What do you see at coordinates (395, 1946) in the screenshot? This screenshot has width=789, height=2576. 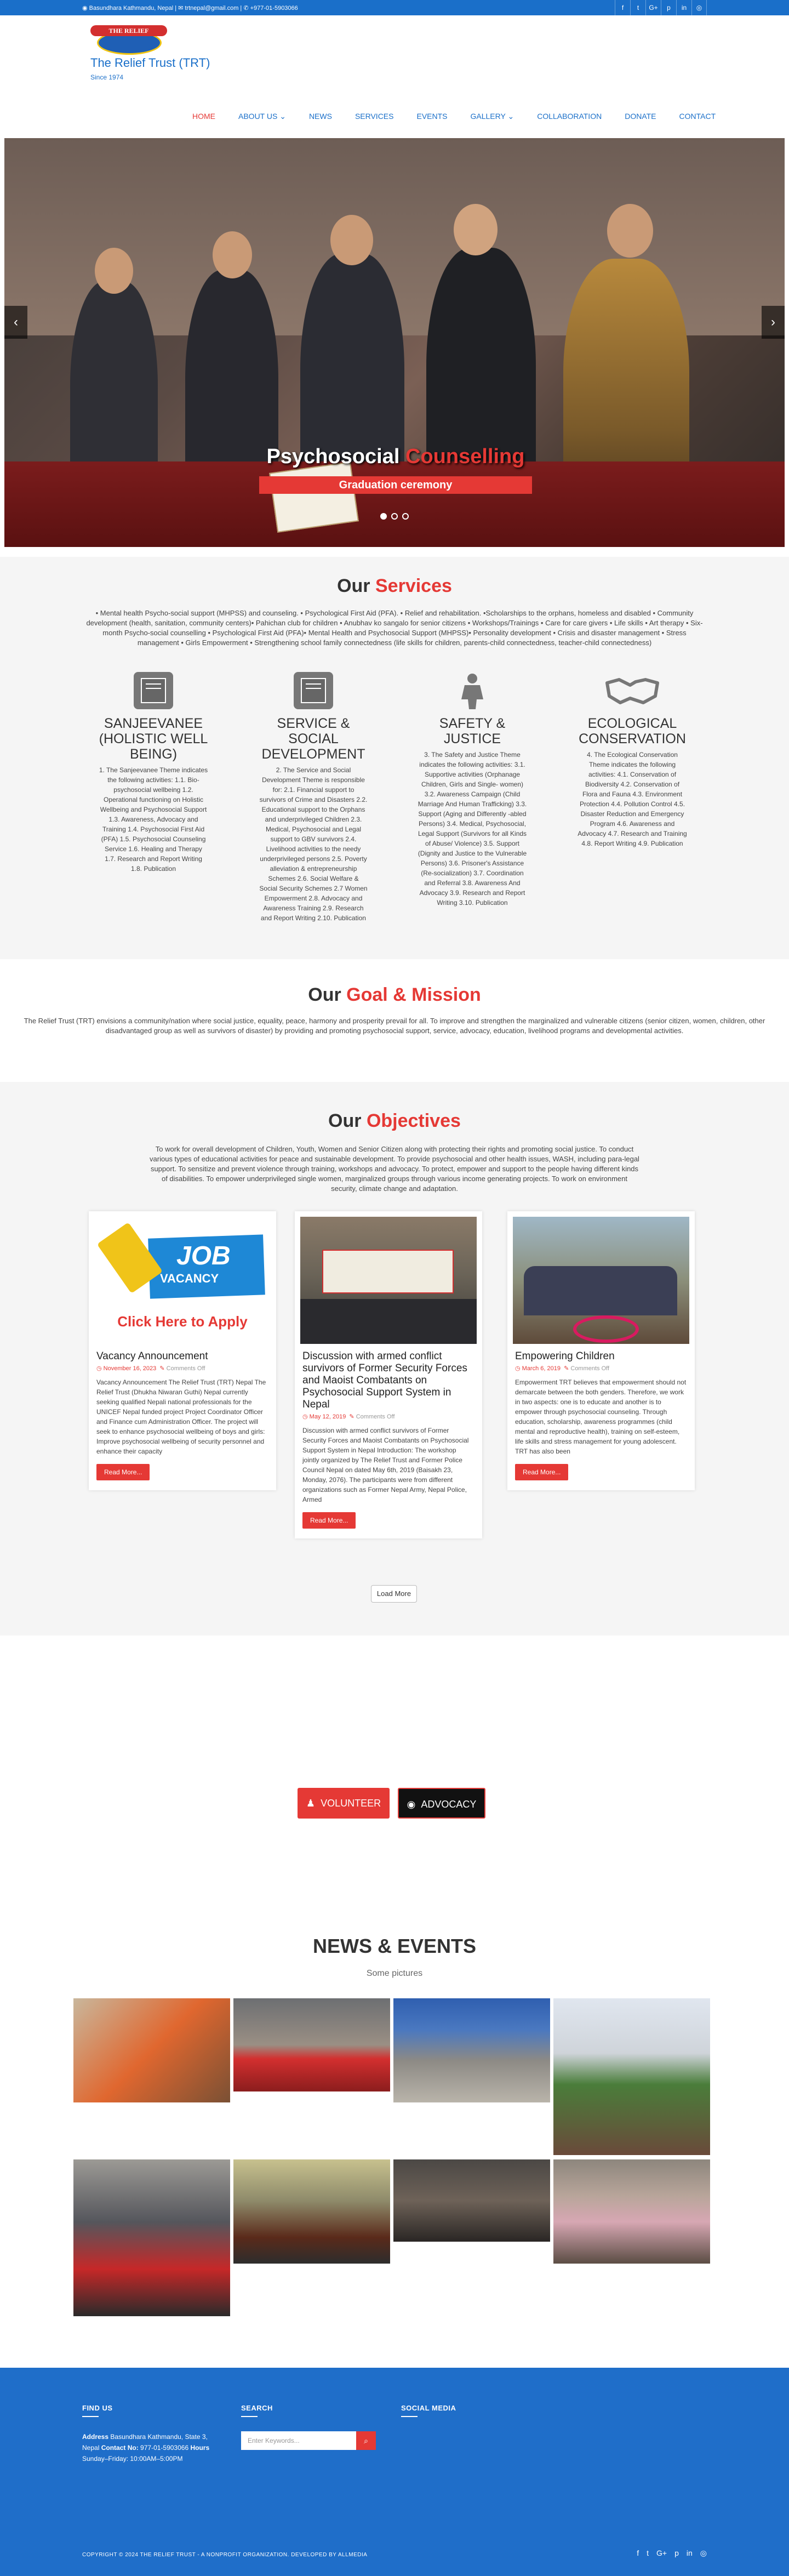 I see `news-heading: NEWS & EVENTS` at bounding box center [395, 1946].